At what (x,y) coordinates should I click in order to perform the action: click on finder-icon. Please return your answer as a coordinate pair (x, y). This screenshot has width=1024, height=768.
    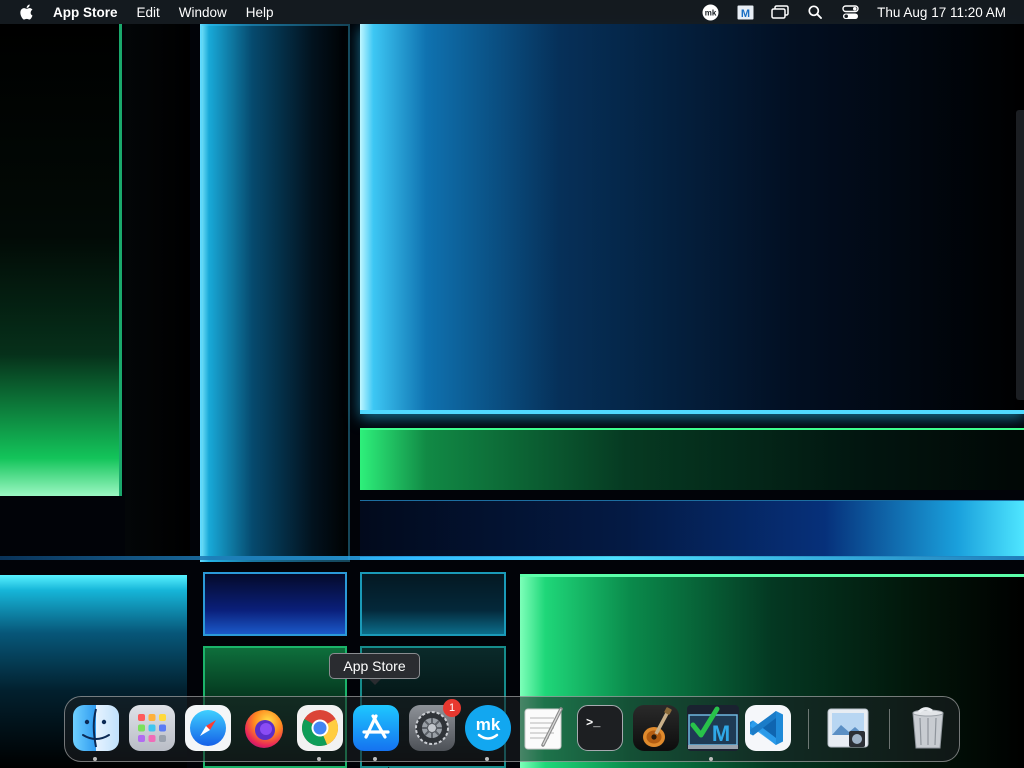
    Looking at the image, I should click on (96, 728).